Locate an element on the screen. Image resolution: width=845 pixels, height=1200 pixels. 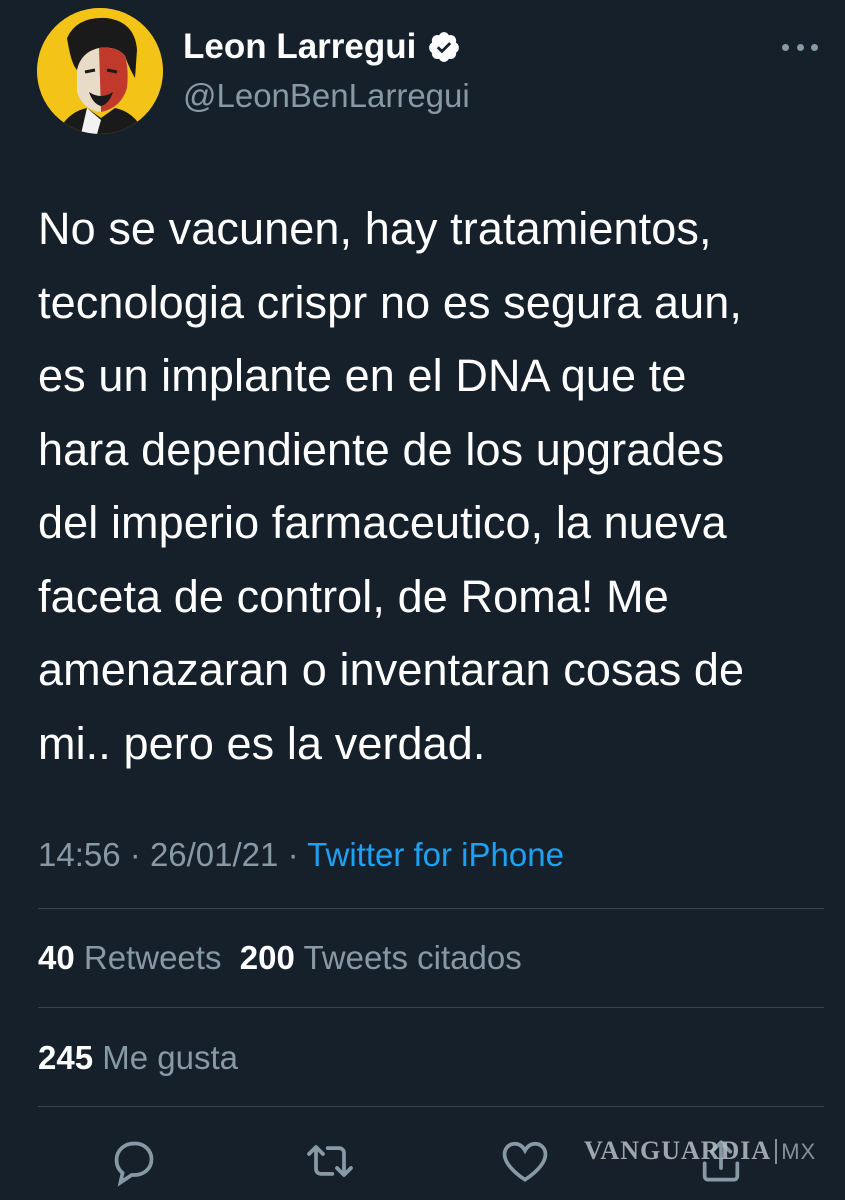
avatar-portrait-icon is located at coordinates (100, 71).